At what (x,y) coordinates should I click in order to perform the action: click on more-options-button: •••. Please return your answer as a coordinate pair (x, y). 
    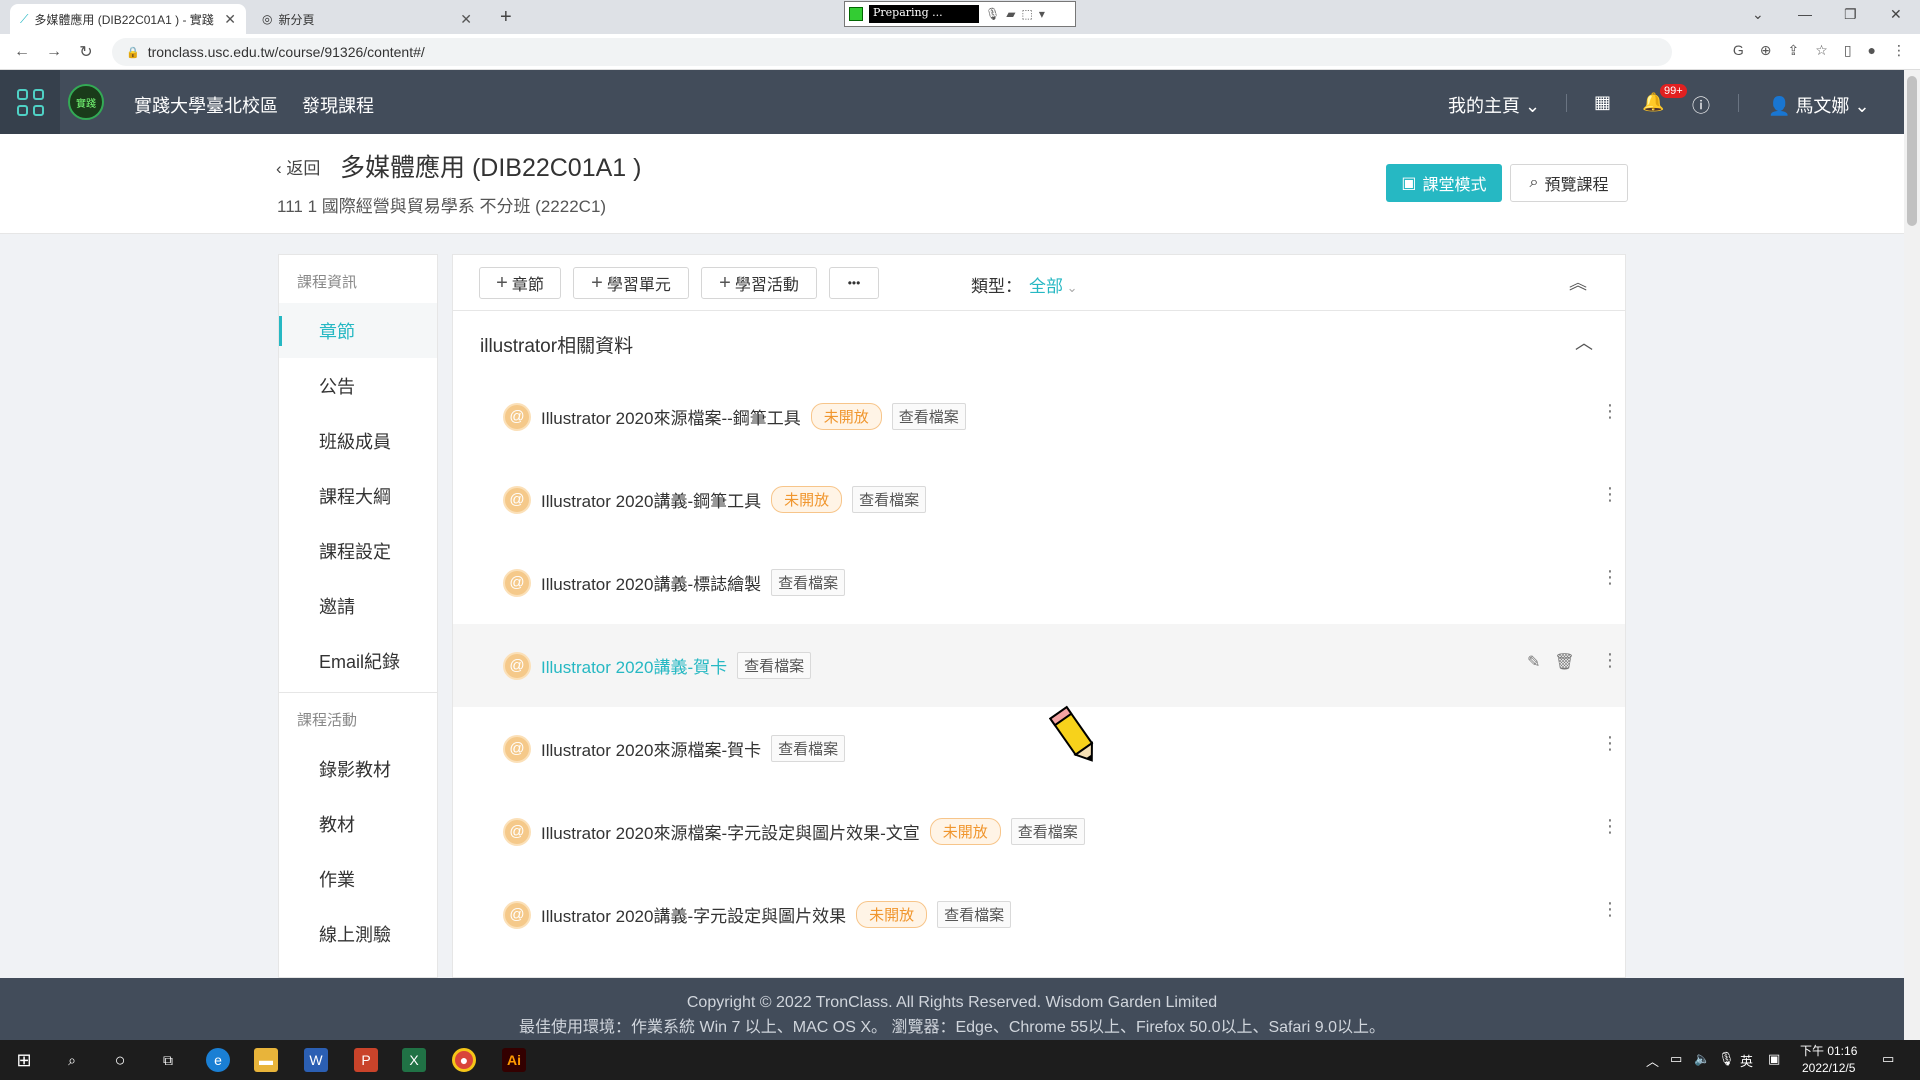
    Looking at the image, I should click on (854, 283).